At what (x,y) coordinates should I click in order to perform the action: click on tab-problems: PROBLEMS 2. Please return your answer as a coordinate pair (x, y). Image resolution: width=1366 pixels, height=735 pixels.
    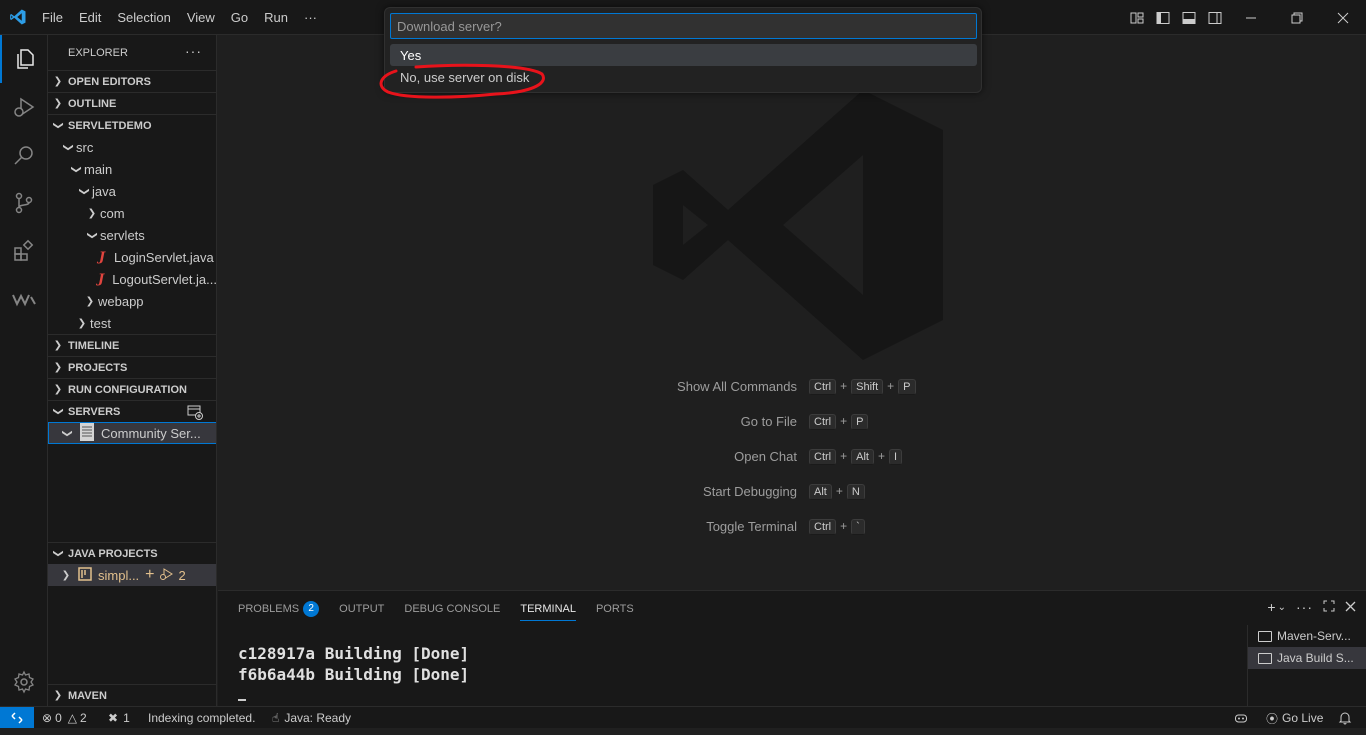
    Looking at the image, I should click on (279, 608).